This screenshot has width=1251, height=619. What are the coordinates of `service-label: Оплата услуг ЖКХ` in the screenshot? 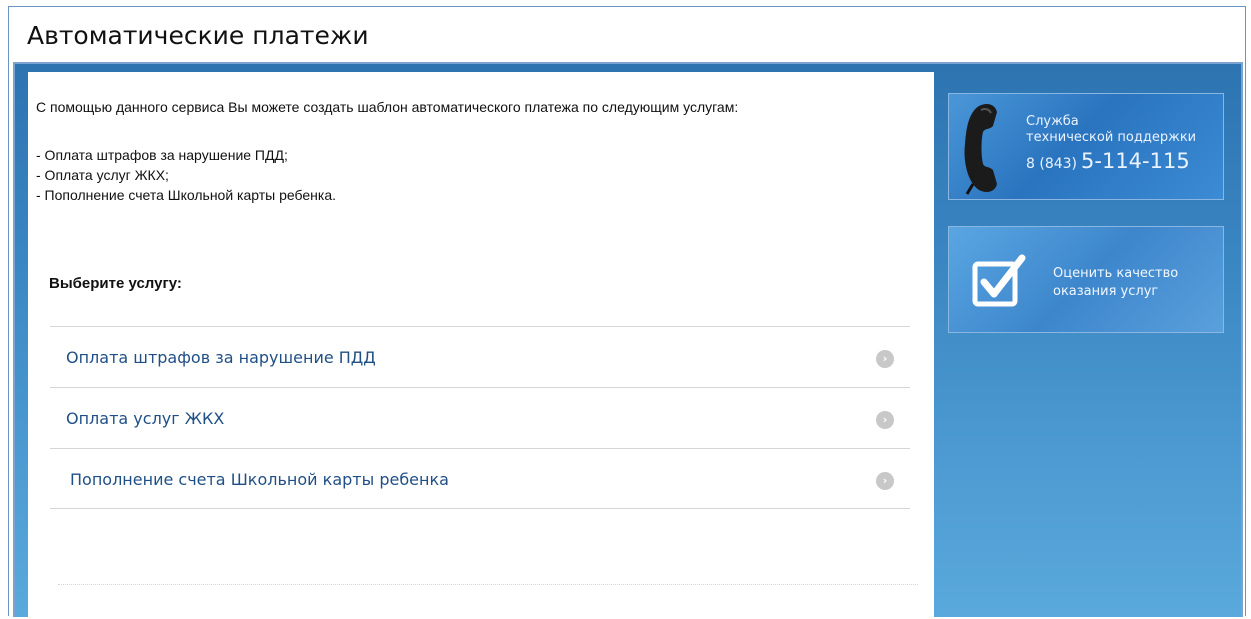 It's located at (145, 418).